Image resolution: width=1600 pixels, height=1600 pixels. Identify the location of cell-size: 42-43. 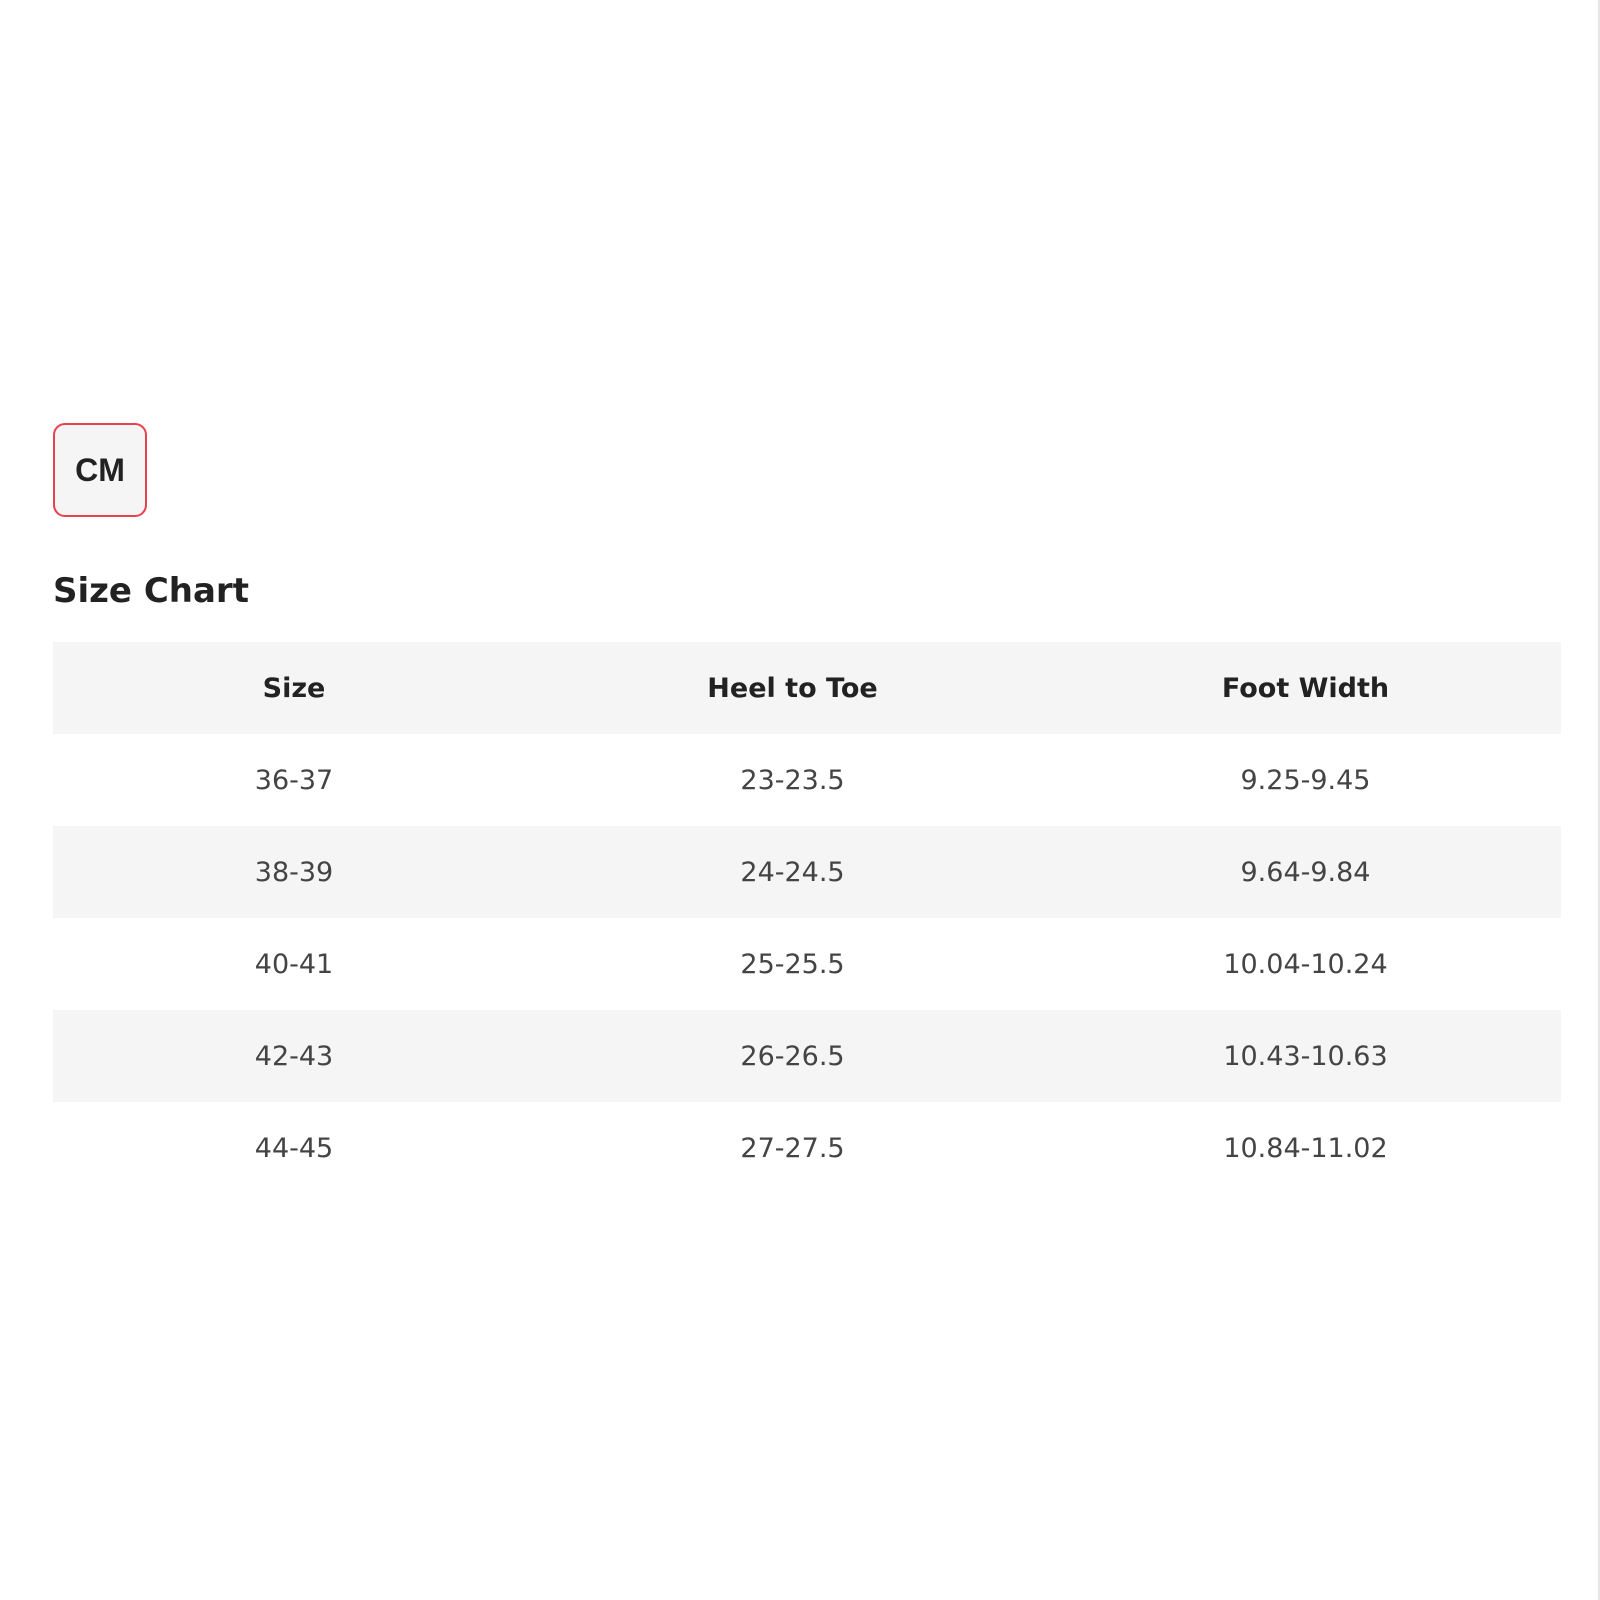
(294, 1056).